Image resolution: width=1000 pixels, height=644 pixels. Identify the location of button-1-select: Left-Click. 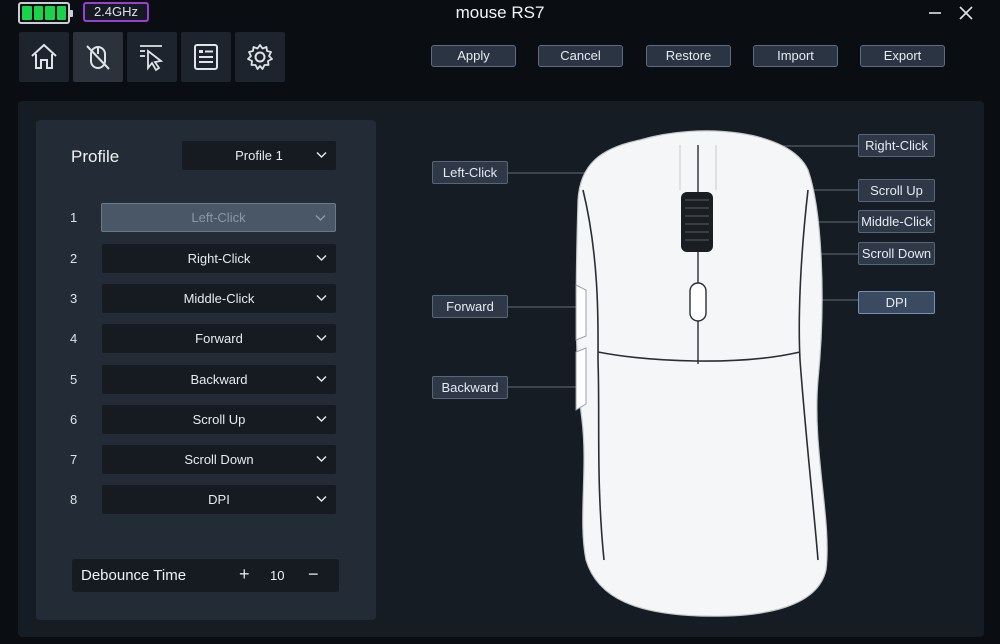
(218, 217).